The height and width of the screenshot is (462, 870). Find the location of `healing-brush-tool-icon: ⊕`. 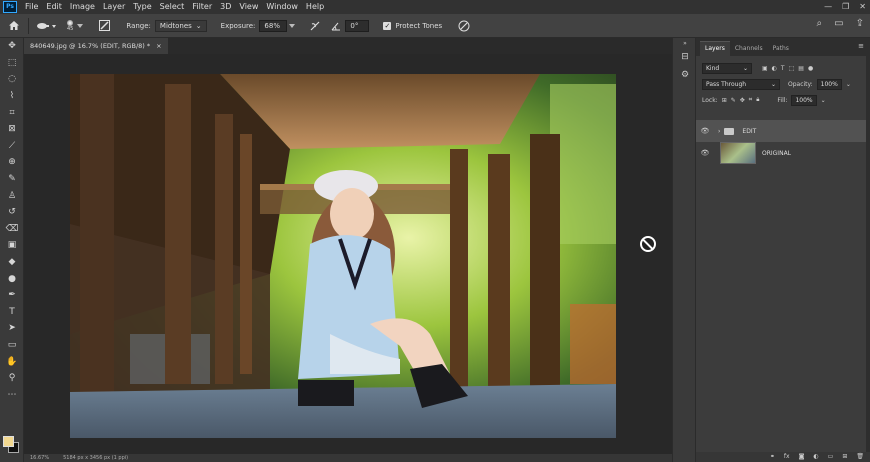

healing-brush-tool-icon: ⊕ is located at coordinates (12, 162).